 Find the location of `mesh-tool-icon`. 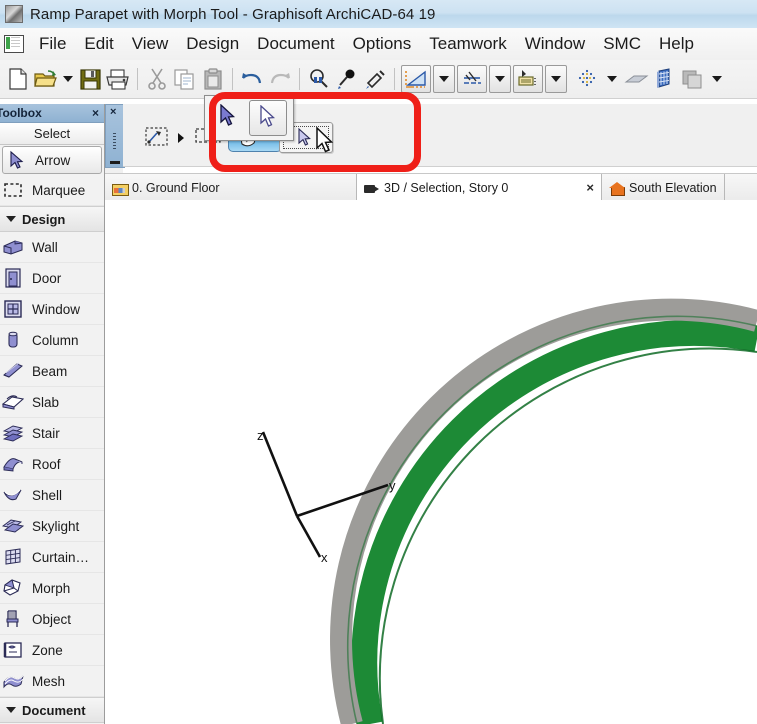

mesh-tool-icon is located at coordinates (13, 681).